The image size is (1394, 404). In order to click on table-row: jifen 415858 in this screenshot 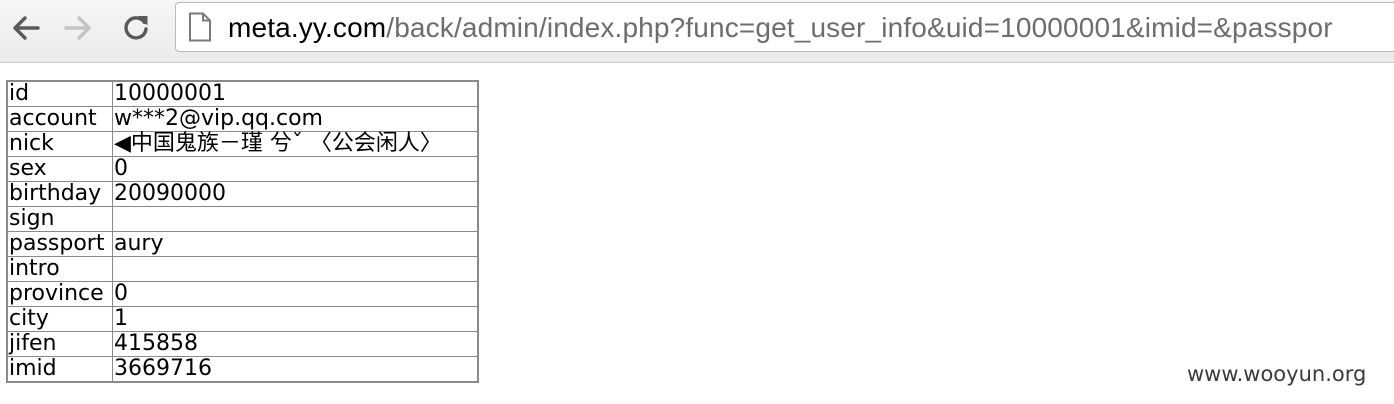, I will do `click(242, 344)`.